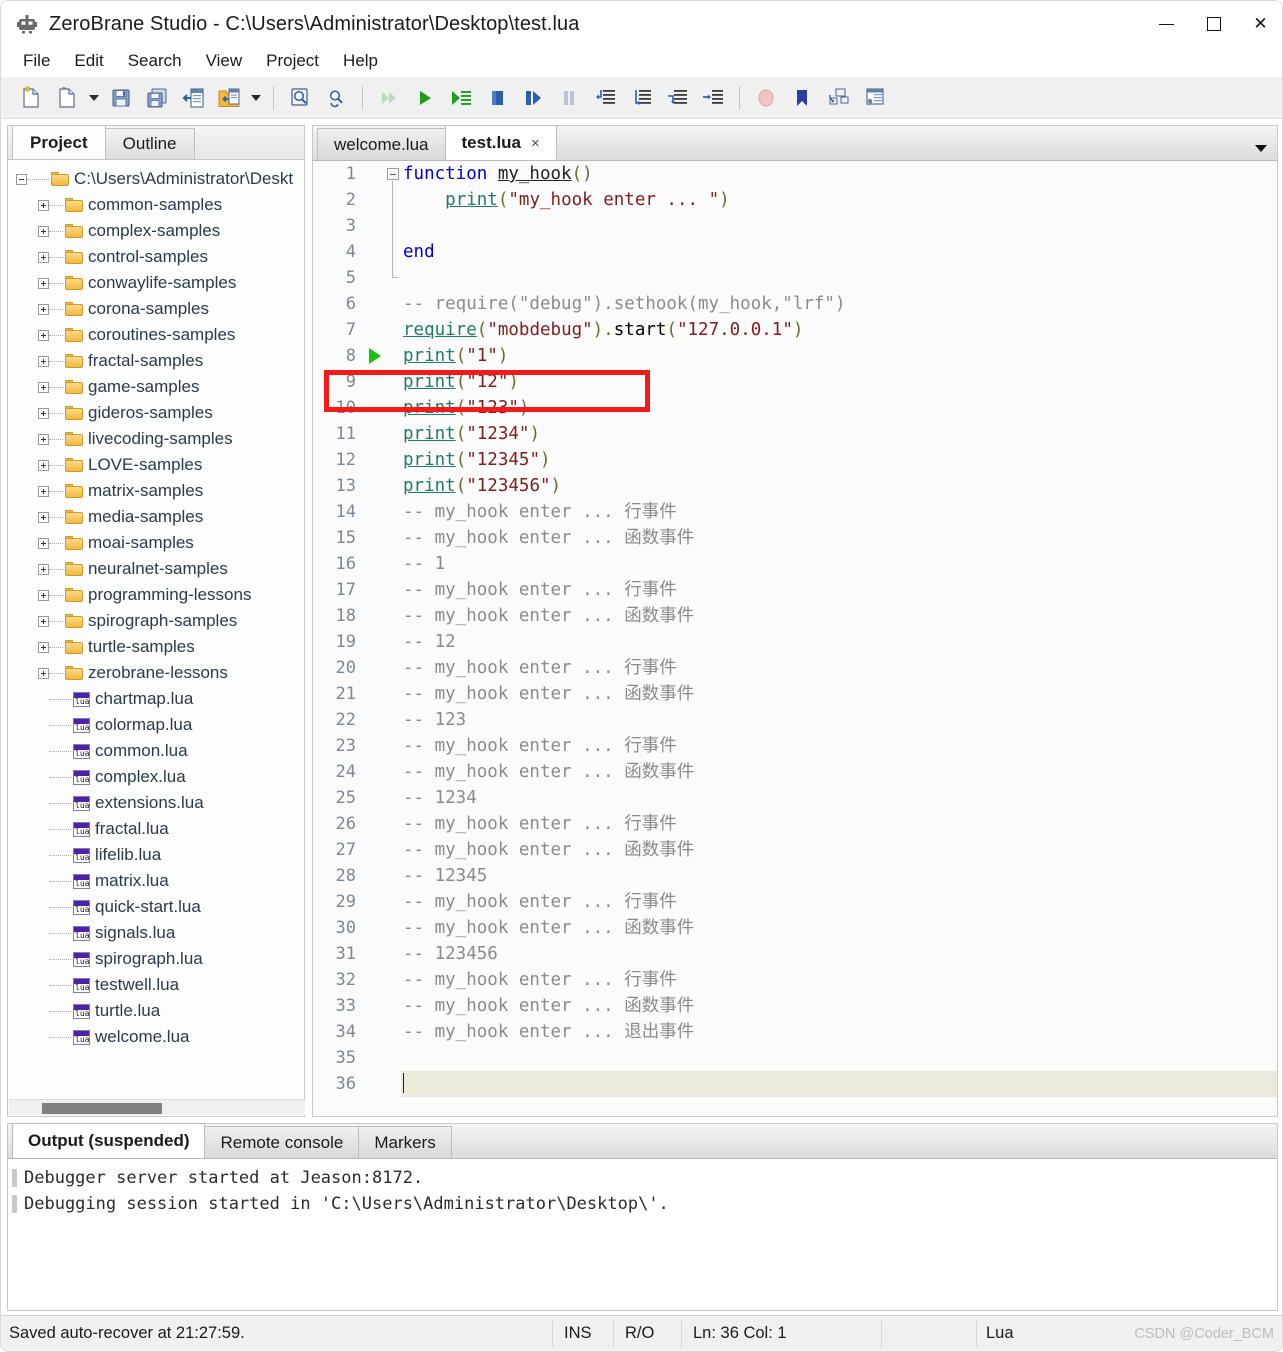  I want to click on tree-item-file: lua matrix.lua, so click(157, 881).